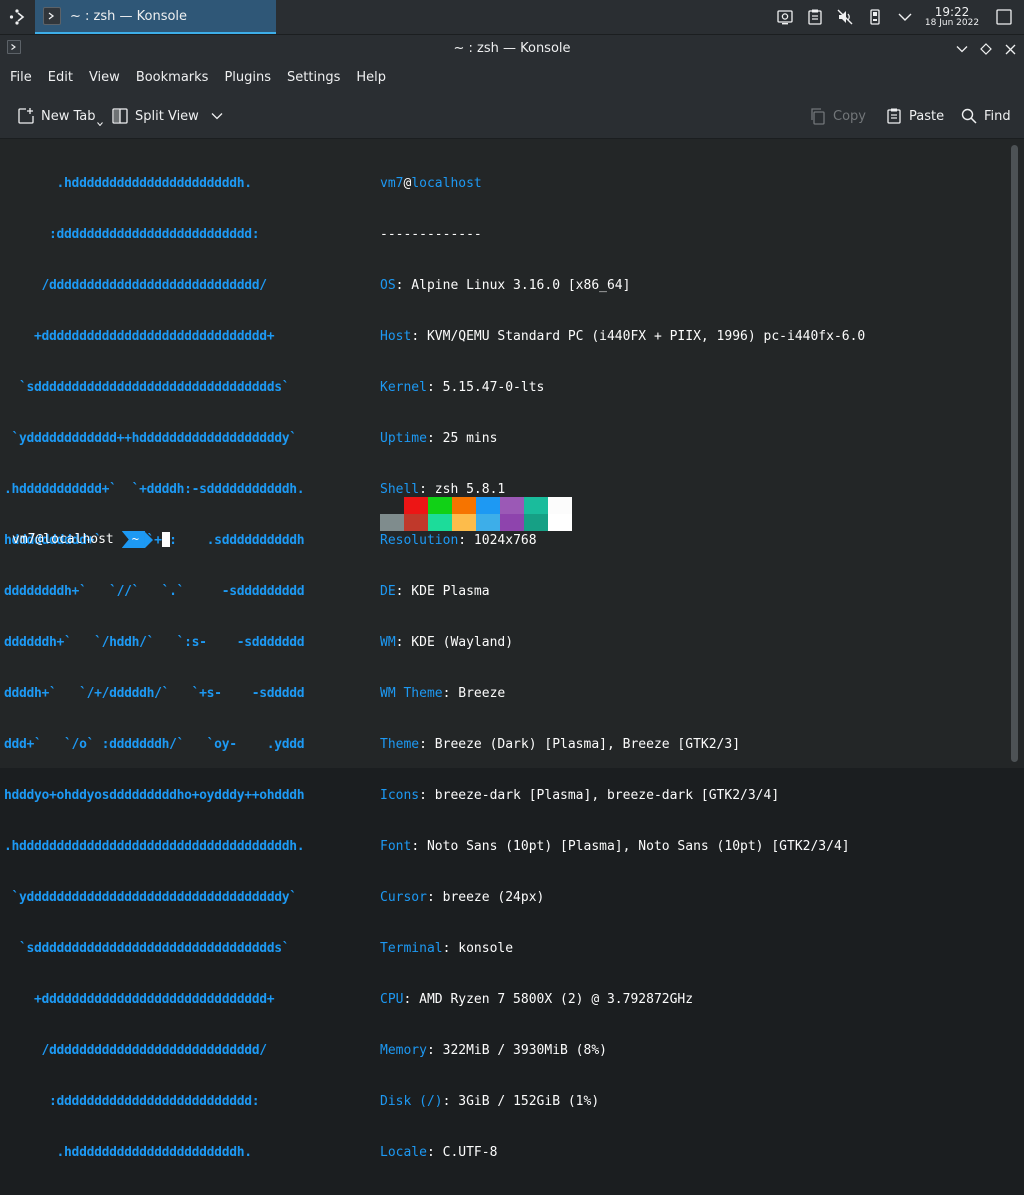  I want to click on clock-date: 18 Jun 2022, so click(952, 22).